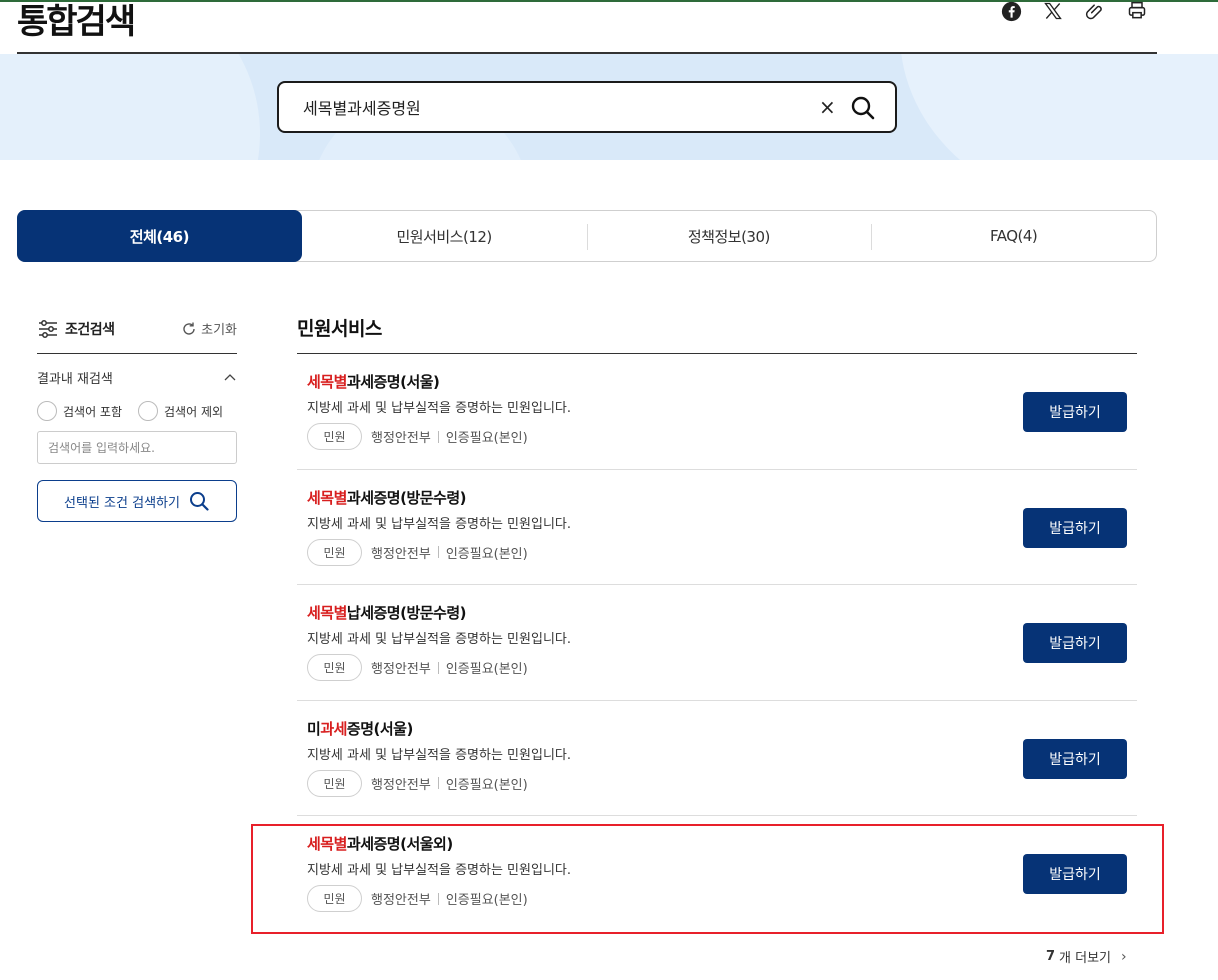 Image resolution: width=1218 pixels, height=980 pixels. Describe the element at coordinates (406, 497) in the screenshot. I see `title-text: 과세증명(방문수령)` at that location.